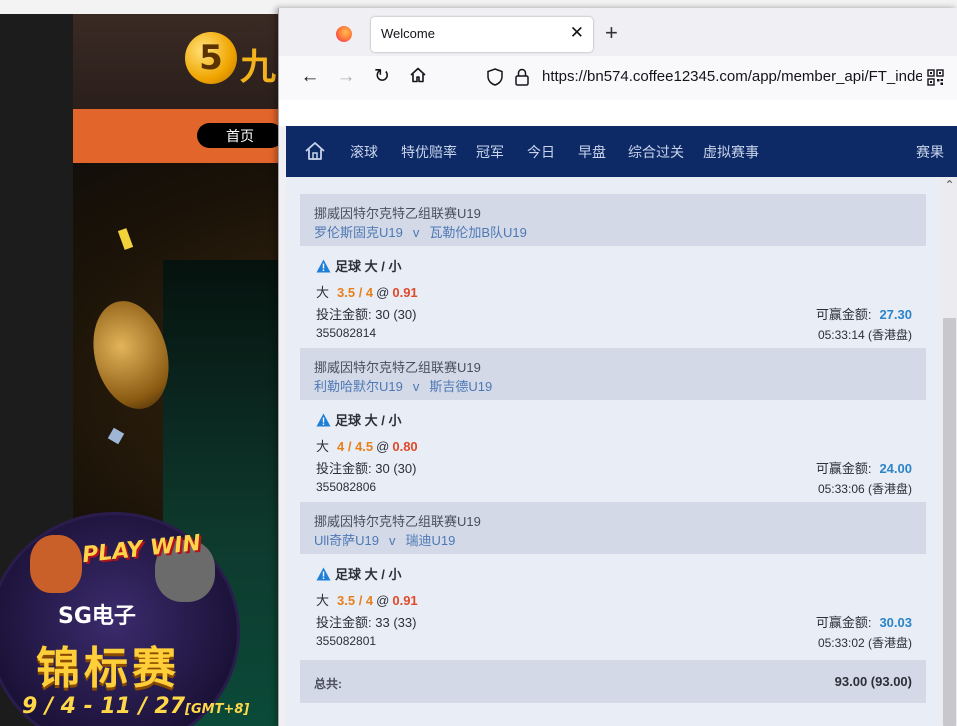 The image size is (957, 726). Describe the element at coordinates (211, 58) in the screenshot. I see `site-logo-icon: 5` at that location.